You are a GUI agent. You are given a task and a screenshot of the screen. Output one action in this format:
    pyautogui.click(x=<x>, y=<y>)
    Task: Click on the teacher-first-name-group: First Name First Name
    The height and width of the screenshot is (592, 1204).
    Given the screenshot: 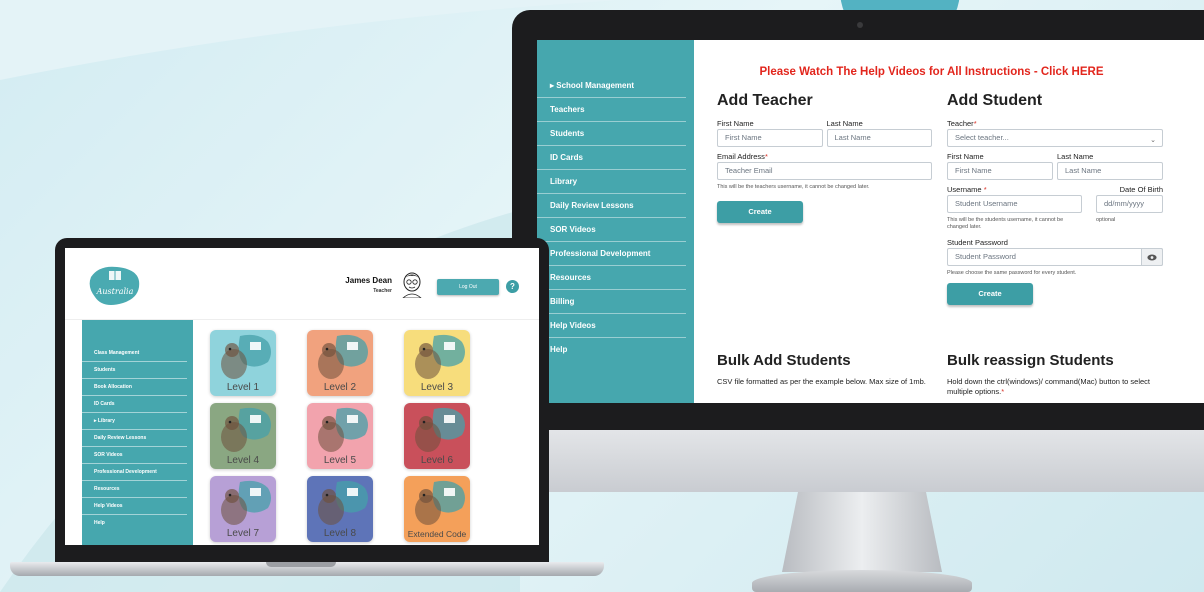 What is the action you would take?
    pyautogui.click(x=770, y=134)
    